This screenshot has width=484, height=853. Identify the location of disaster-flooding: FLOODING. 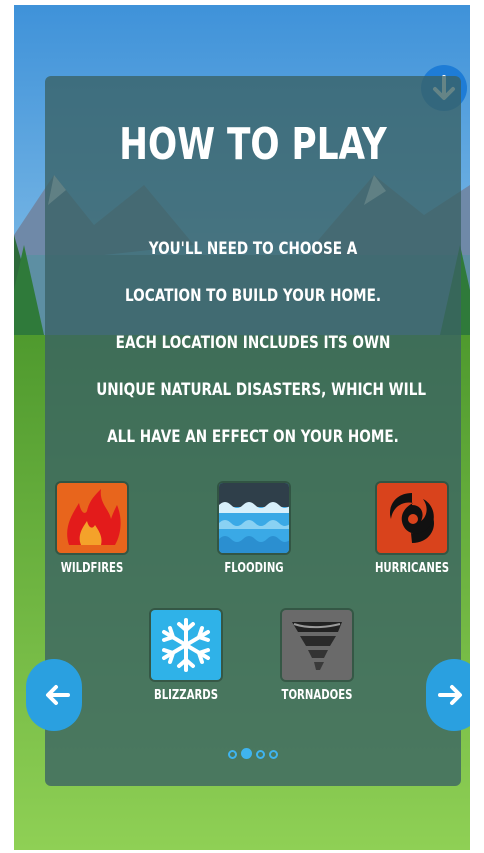
(254, 529).